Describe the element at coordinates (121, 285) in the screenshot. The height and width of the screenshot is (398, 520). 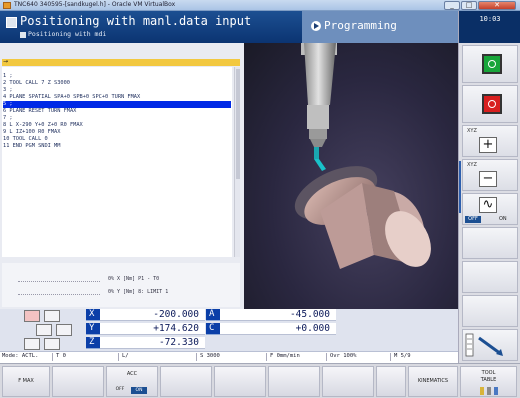
I see `program-status-area: 0% X [Nm] P1 - T0 0% Y [Nm] 8: LIMIT 1` at that location.